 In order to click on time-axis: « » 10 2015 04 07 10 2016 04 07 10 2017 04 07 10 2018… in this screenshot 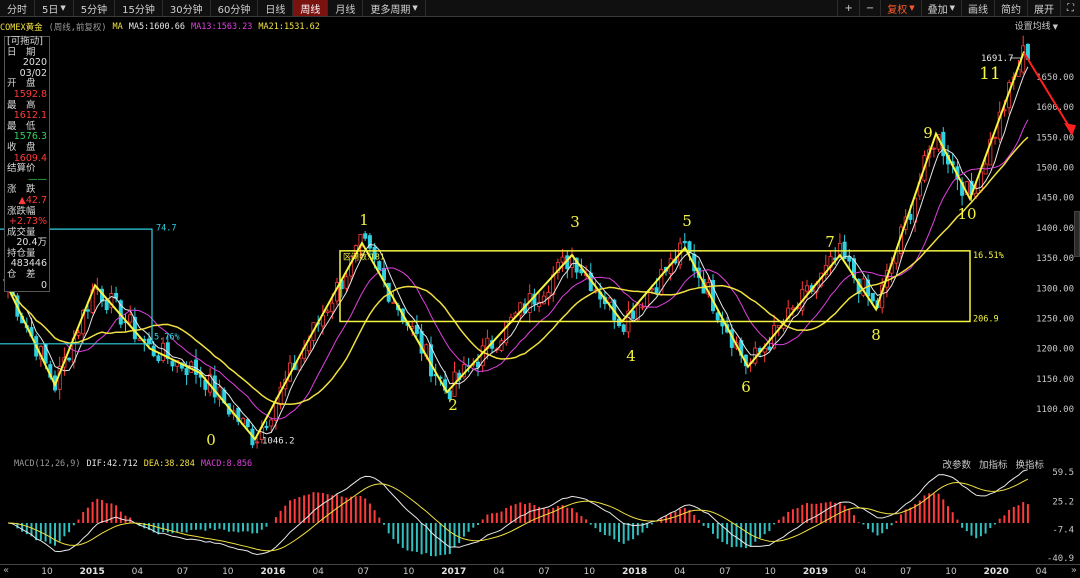, I will do `click(540, 571)`.